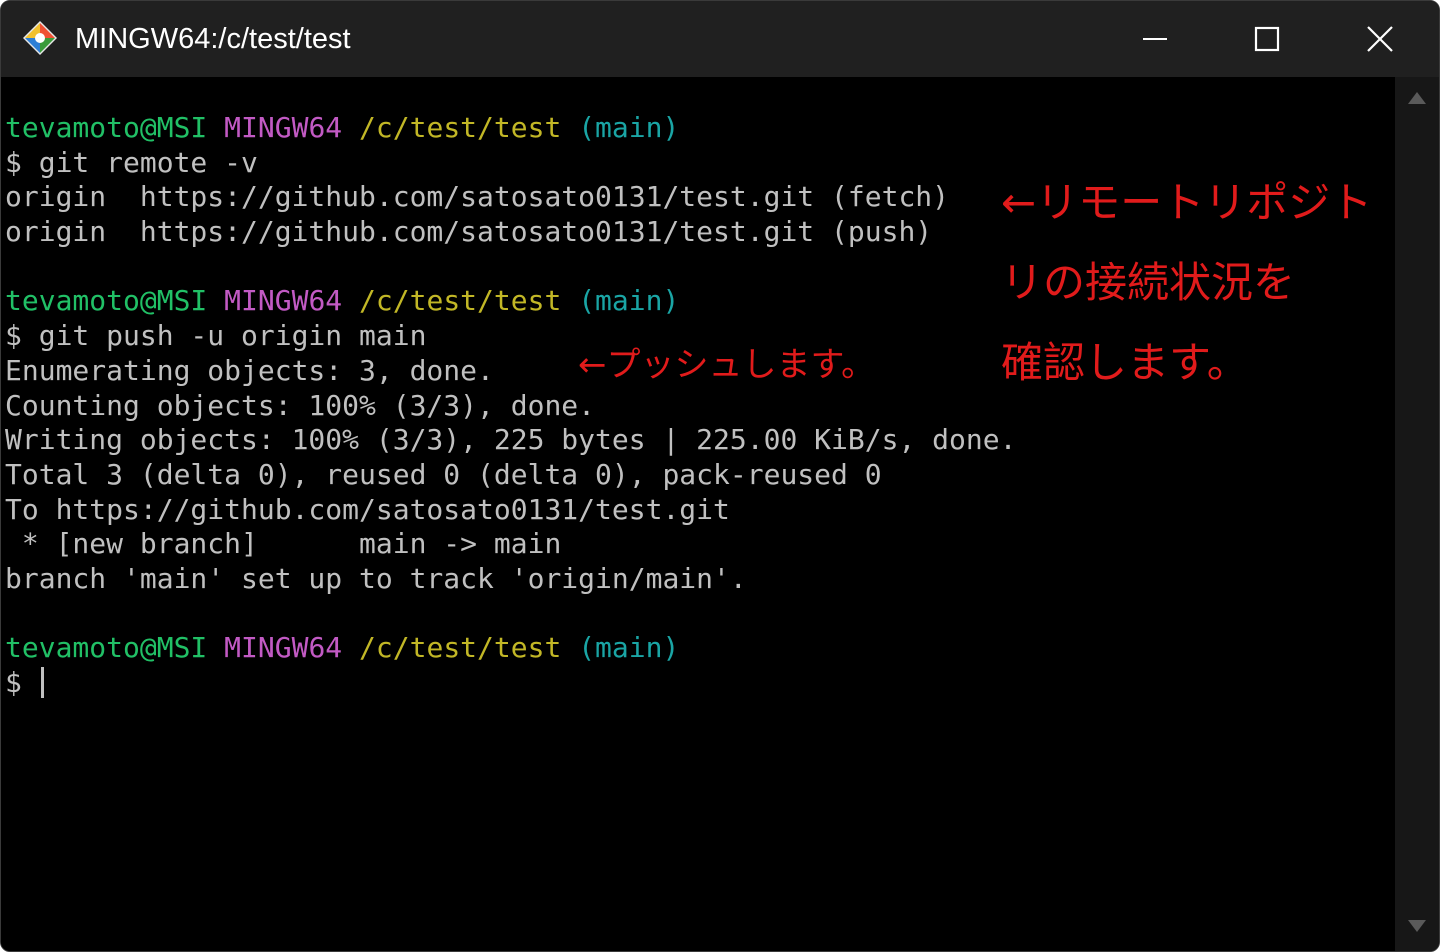 The width and height of the screenshot is (1440, 952). I want to click on remote-annotation-line: ←リモートリポジト, so click(1187, 202).